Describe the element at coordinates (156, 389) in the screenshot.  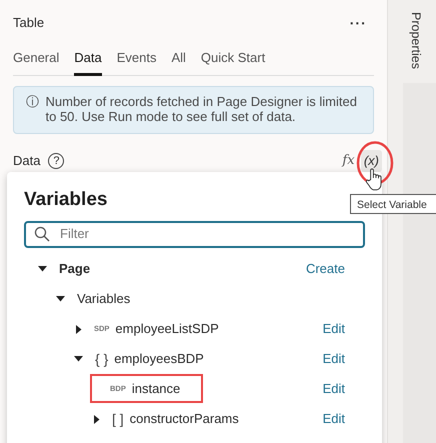
I see `tree-item-label: instance` at that location.